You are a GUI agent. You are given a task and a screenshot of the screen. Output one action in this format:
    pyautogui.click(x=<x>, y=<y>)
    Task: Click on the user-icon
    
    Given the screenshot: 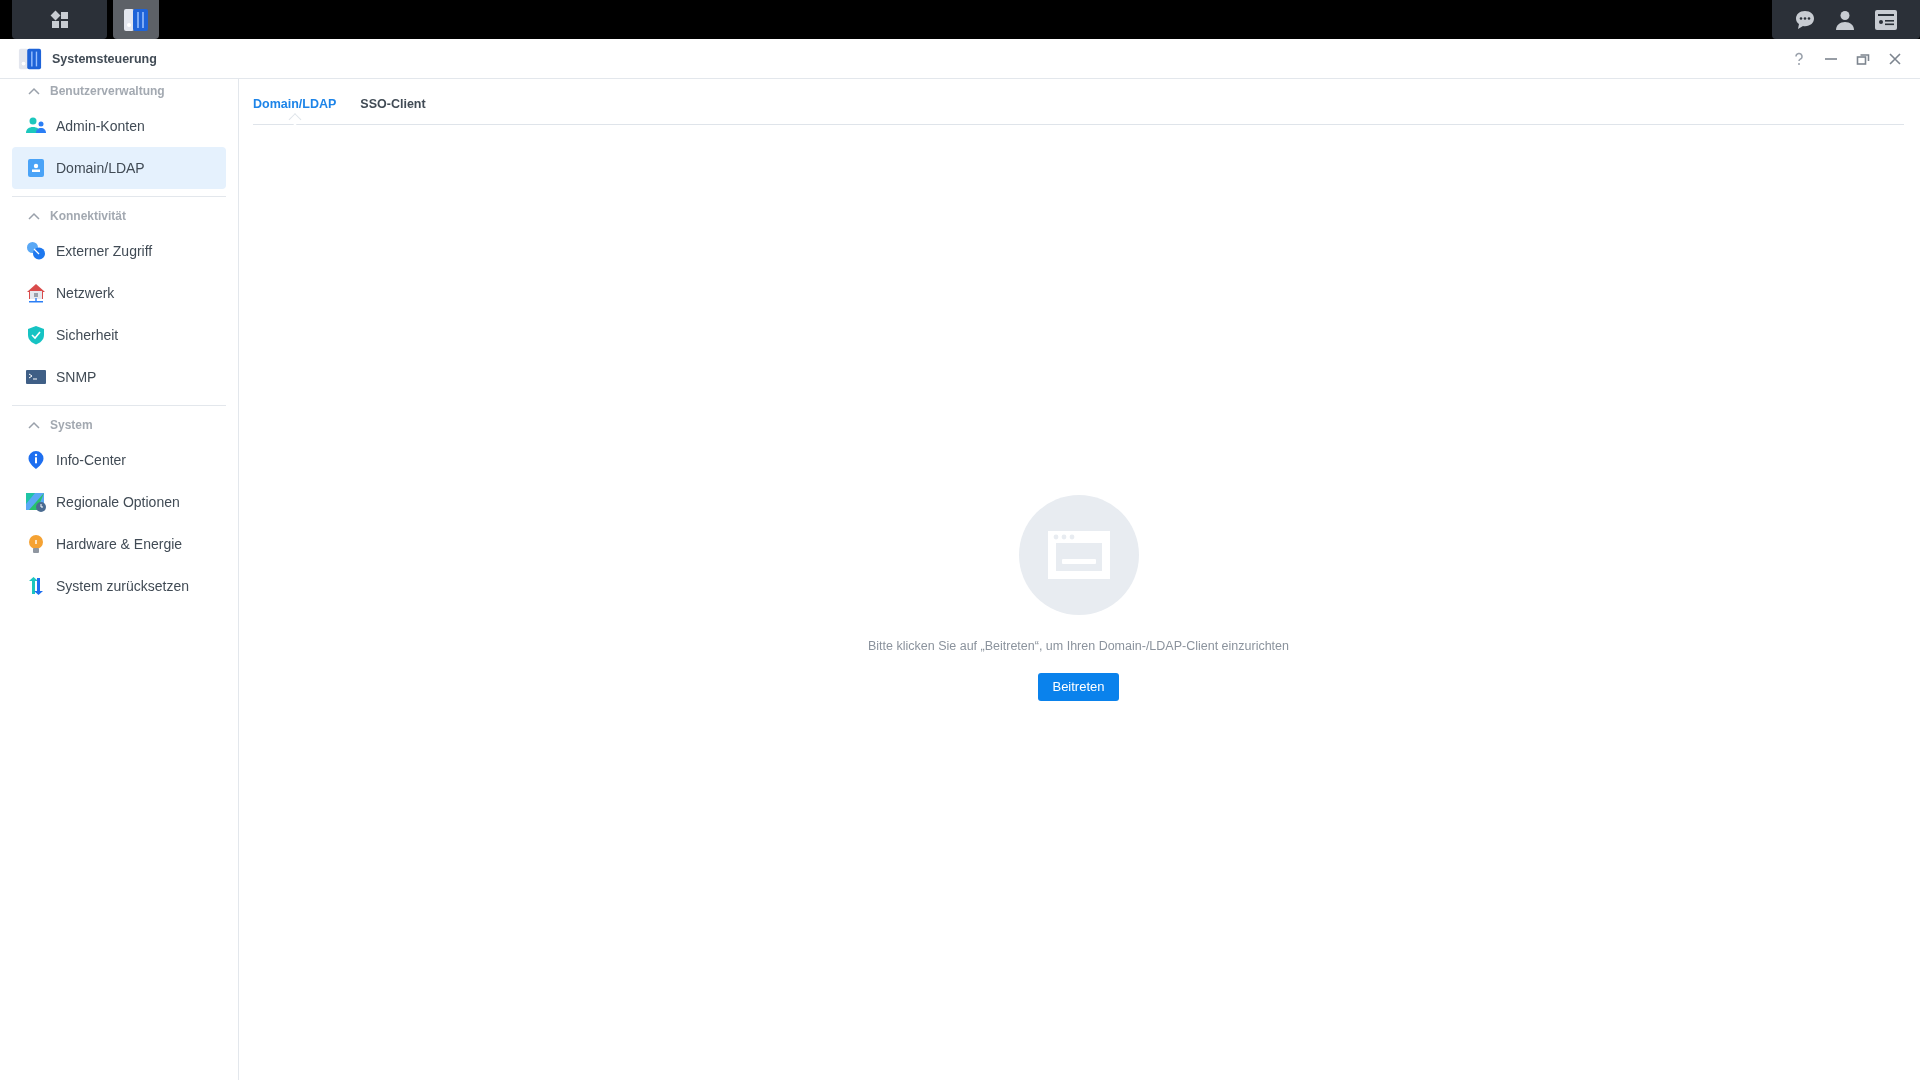 What is the action you would take?
    pyautogui.click(x=1845, y=19)
    